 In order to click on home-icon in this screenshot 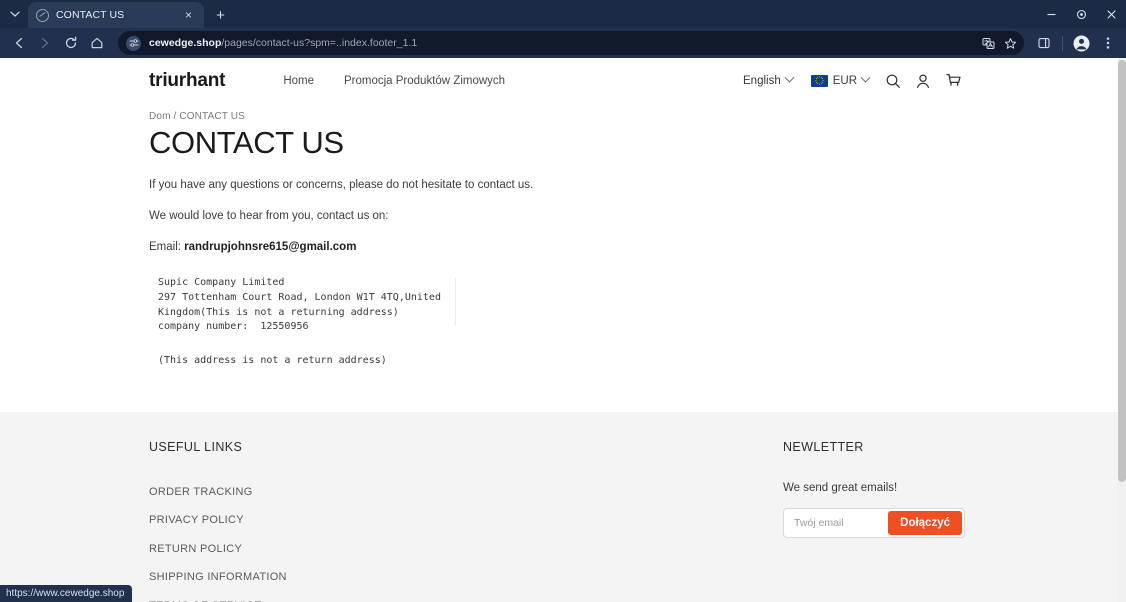, I will do `click(96, 43)`.